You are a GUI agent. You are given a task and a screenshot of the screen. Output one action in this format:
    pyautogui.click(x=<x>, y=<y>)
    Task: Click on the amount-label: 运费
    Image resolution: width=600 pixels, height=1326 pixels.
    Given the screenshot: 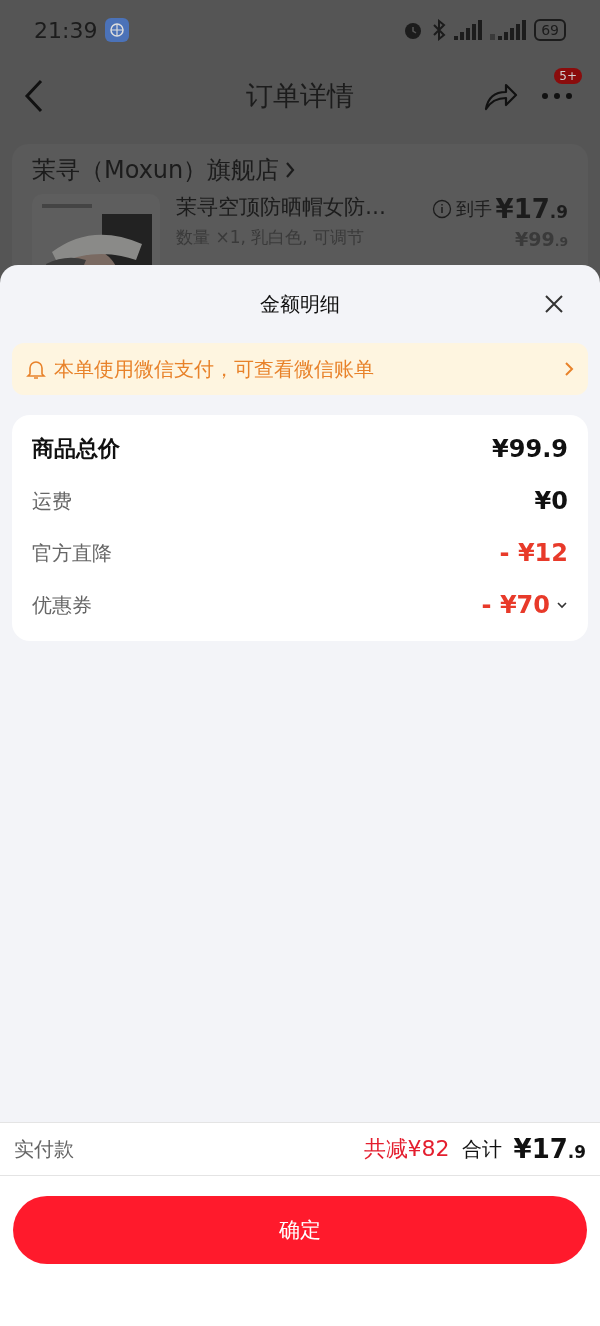 What is the action you would take?
    pyautogui.click(x=52, y=501)
    